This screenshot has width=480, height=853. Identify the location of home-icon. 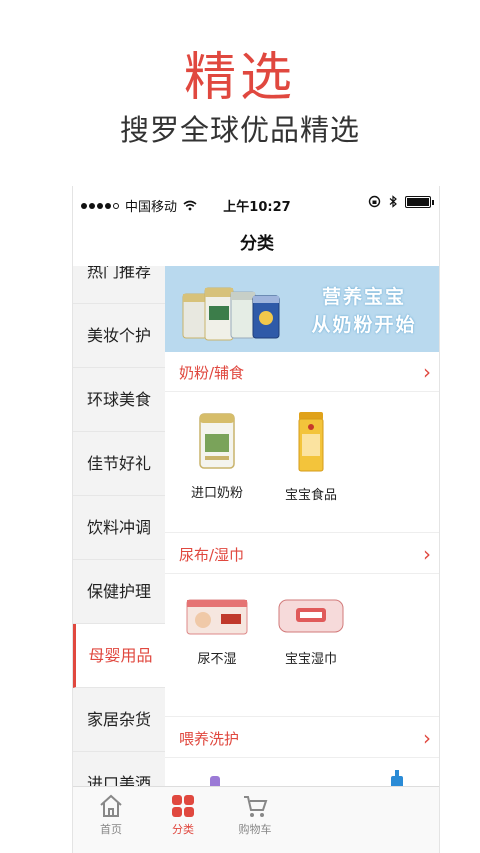
(111, 805).